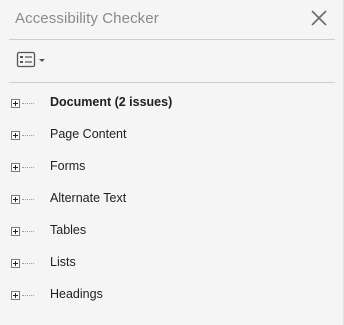 The height and width of the screenshot is (325, 344). What do you see at coordinates (76, 294) in the screenshot?
I see `tree-item-label: Headings` at bounding box center [76, 294].